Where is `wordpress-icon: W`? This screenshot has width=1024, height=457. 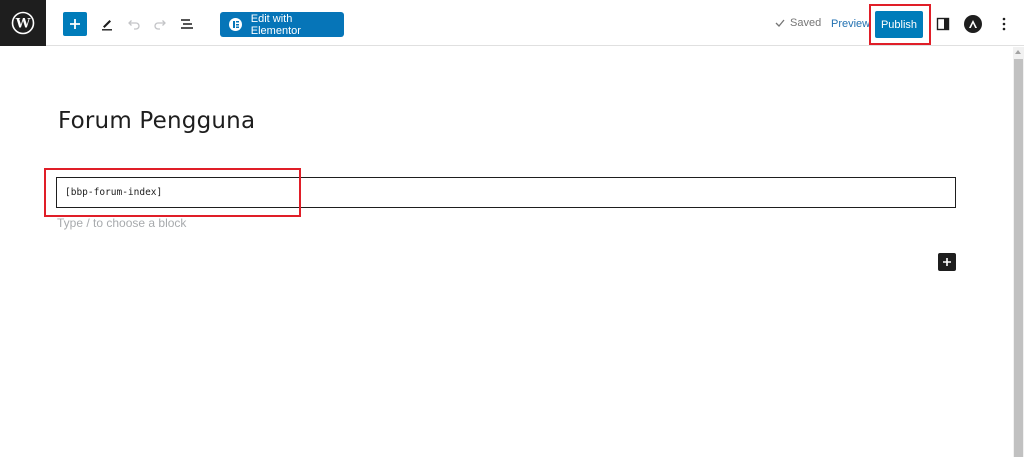
wordpress-icon: W is located at coordinates (23, 23).